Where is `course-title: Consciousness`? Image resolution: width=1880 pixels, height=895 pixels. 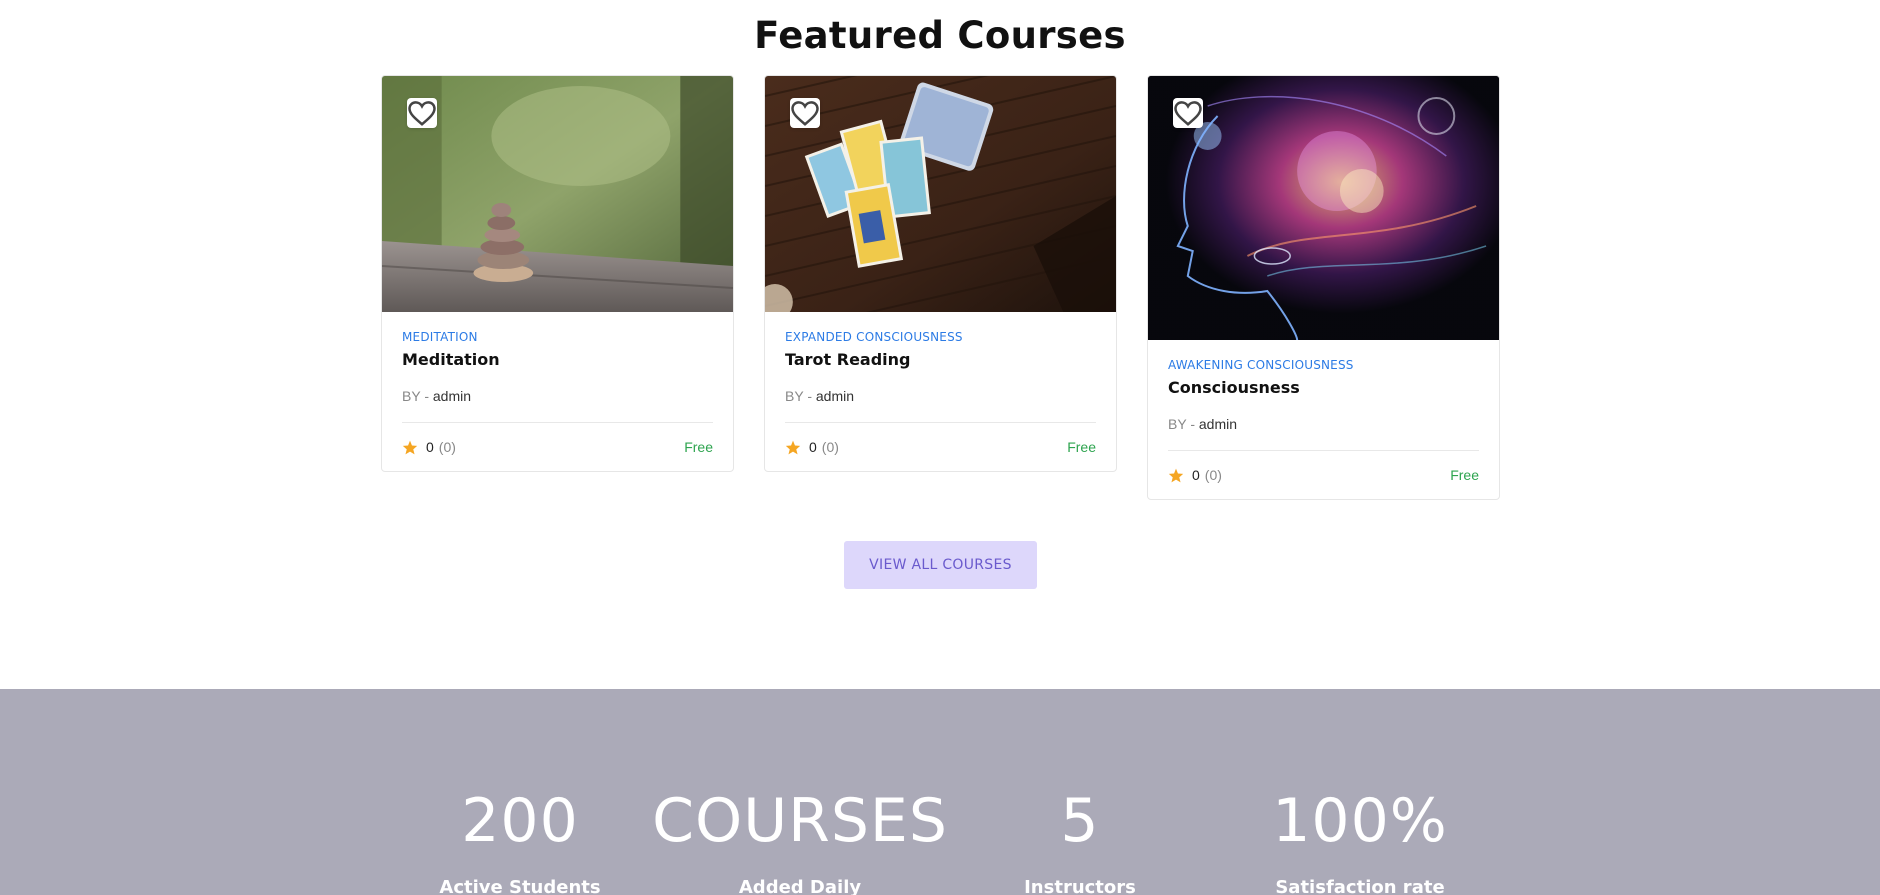 course-title: Consciousness is located at coordinates (1323, 388).